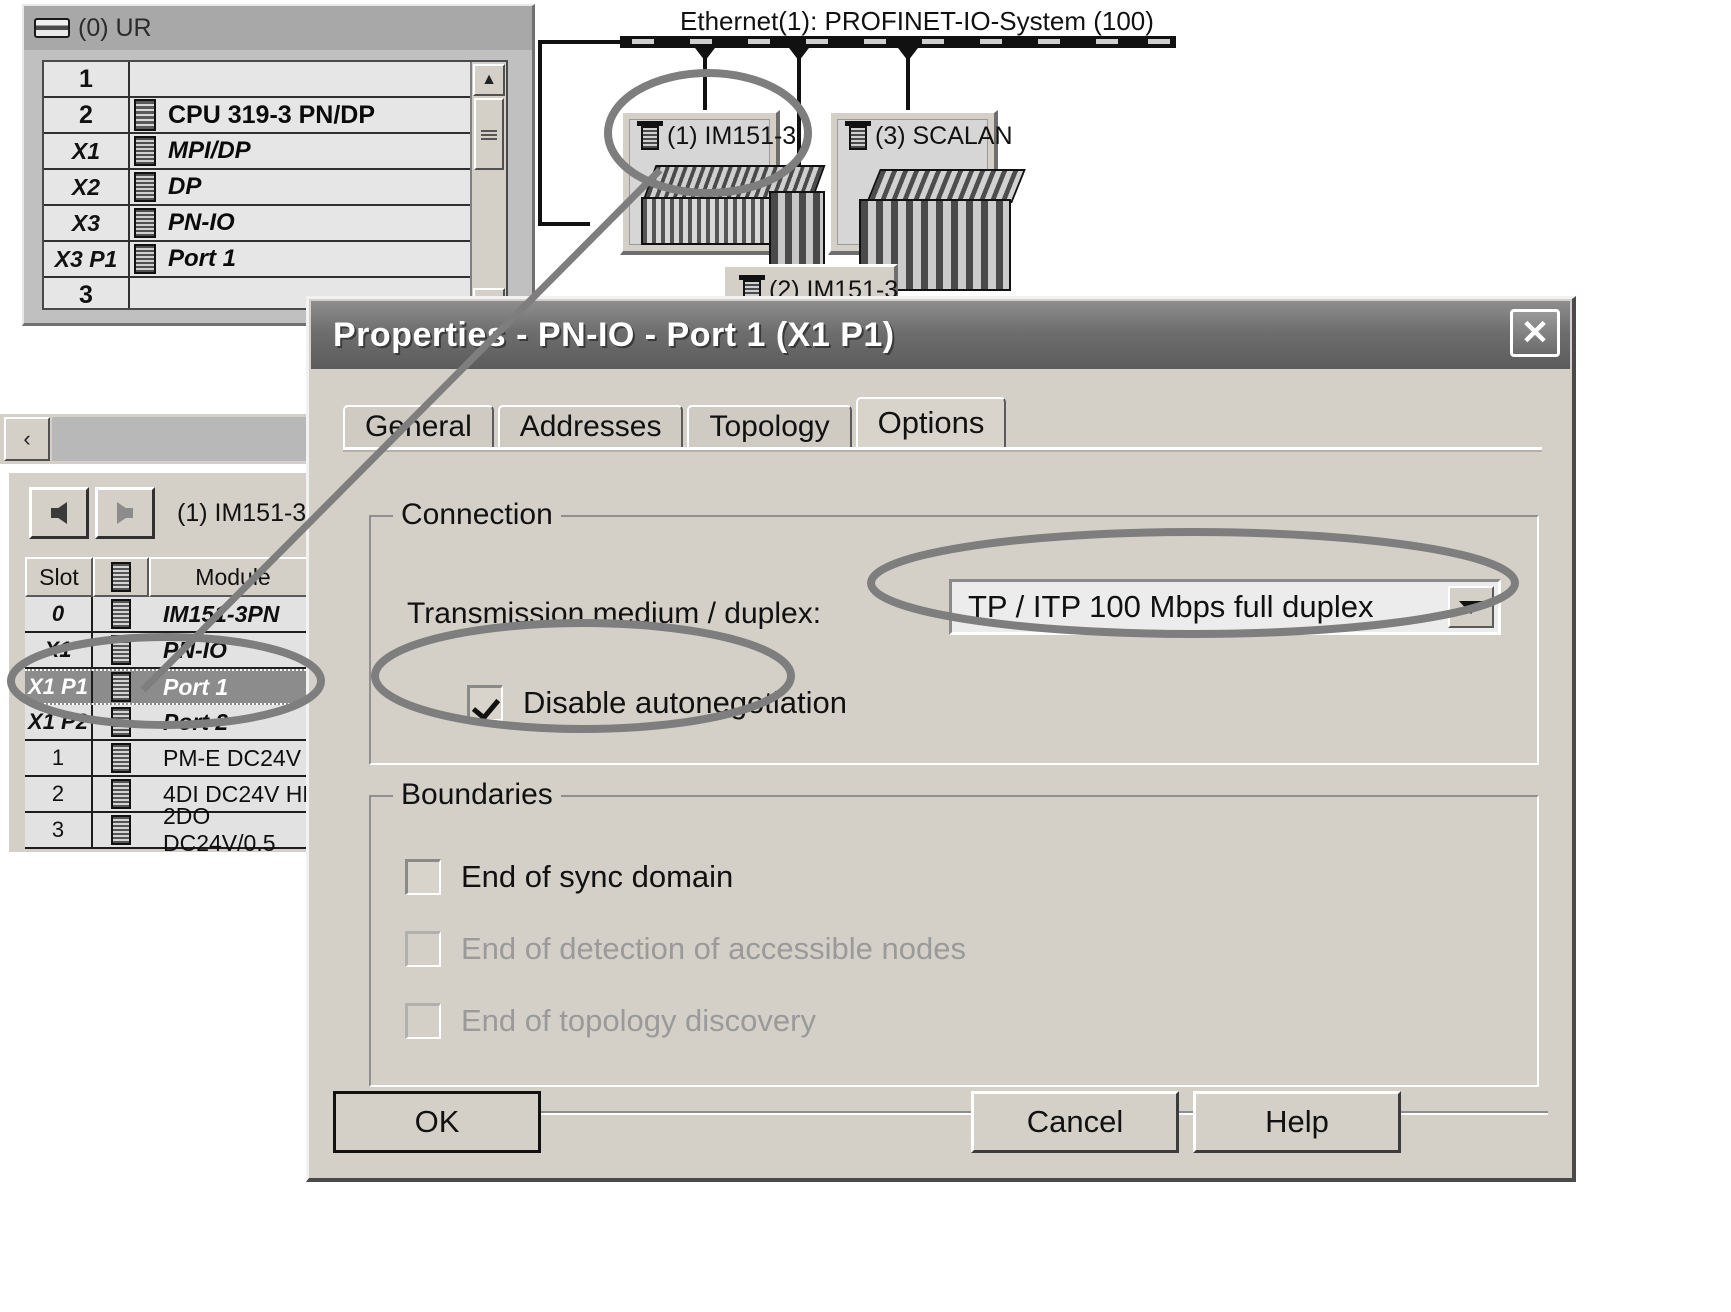 This screenshot has width=1731, height=1312. I want to click on transmission-medium-dropdown: TP / ITP 100 Mbps full duplex, so click(1225, 607).